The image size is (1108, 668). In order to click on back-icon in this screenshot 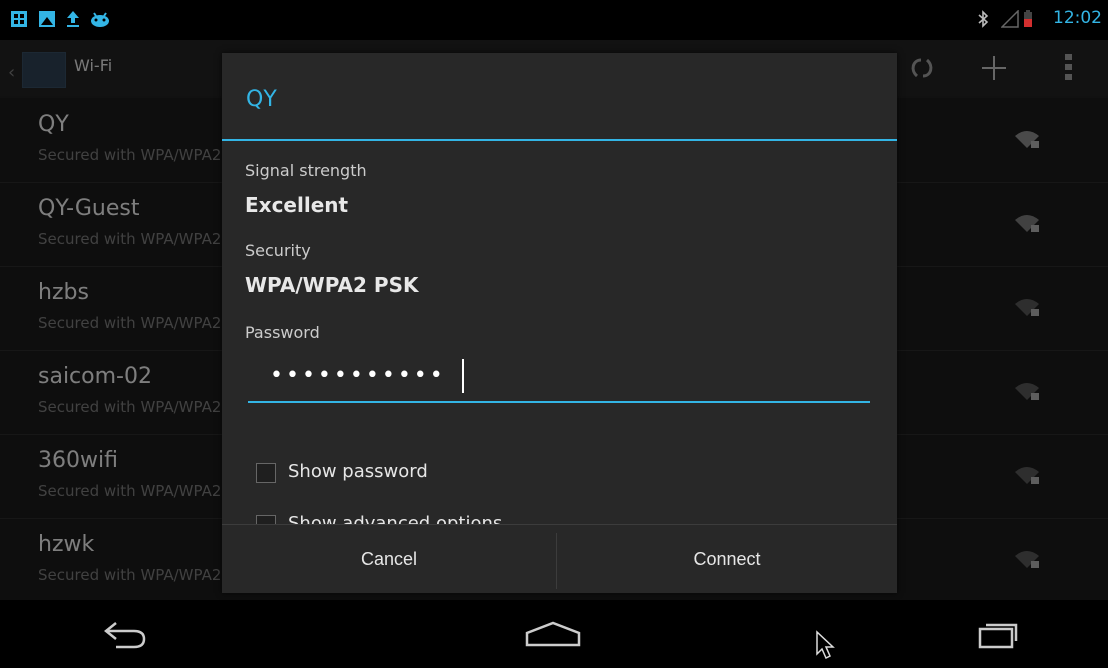, I will do `click(124, 635)`.